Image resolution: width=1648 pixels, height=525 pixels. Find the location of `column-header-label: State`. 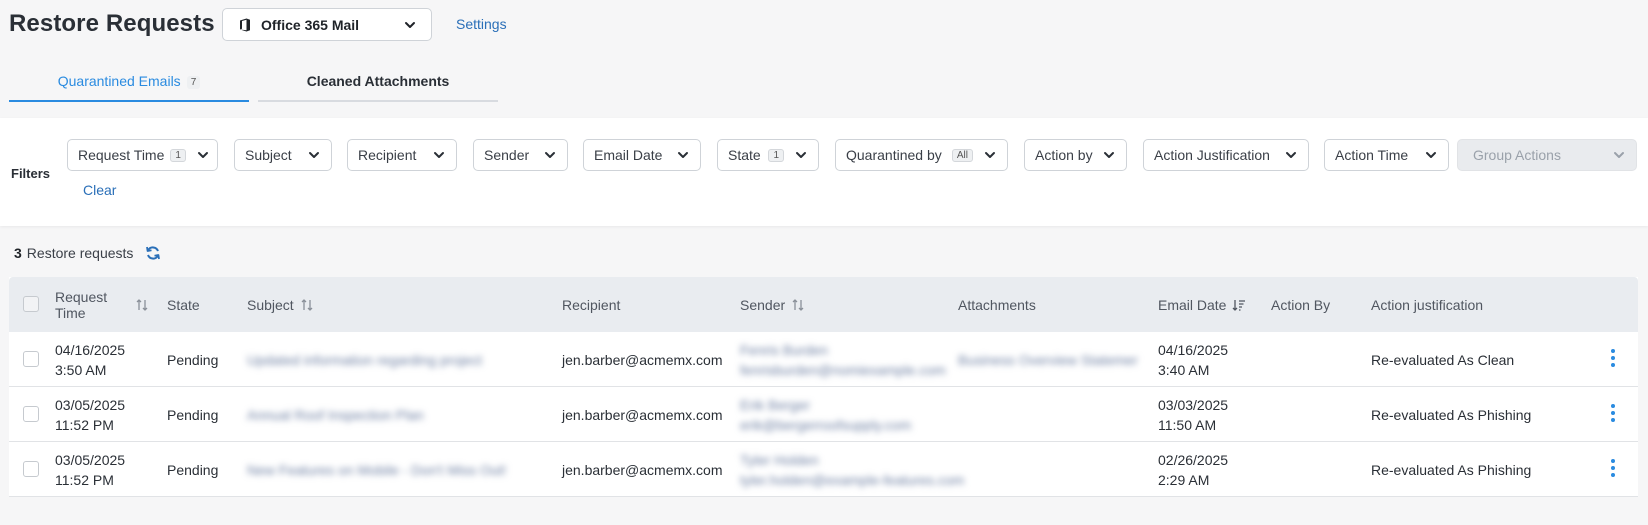

column-header-label: State is located at coordinates (183, 304).